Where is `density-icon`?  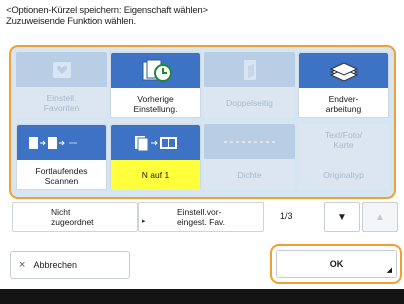 density-icon is located at coordinates (249, 141).